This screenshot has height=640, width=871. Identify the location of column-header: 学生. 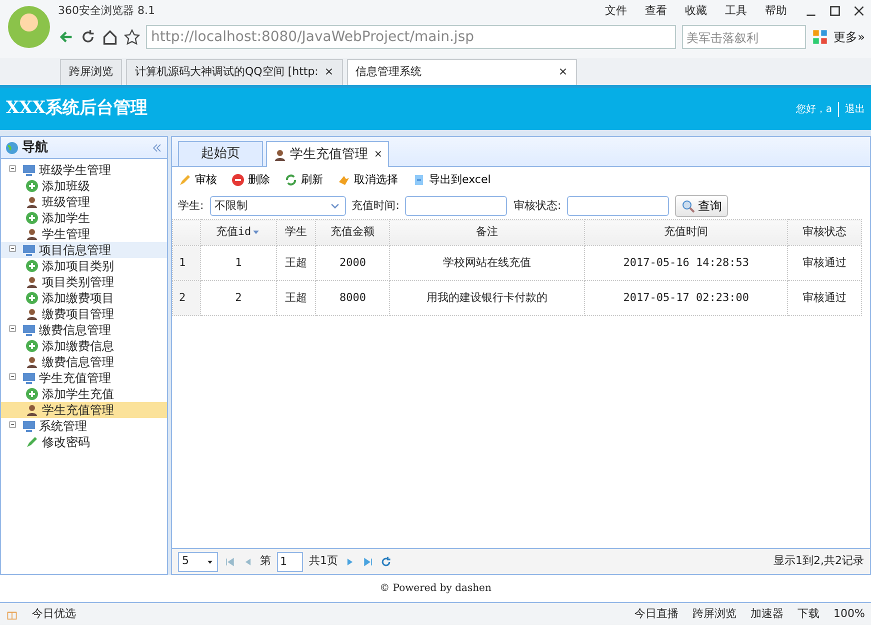
(296, 233).